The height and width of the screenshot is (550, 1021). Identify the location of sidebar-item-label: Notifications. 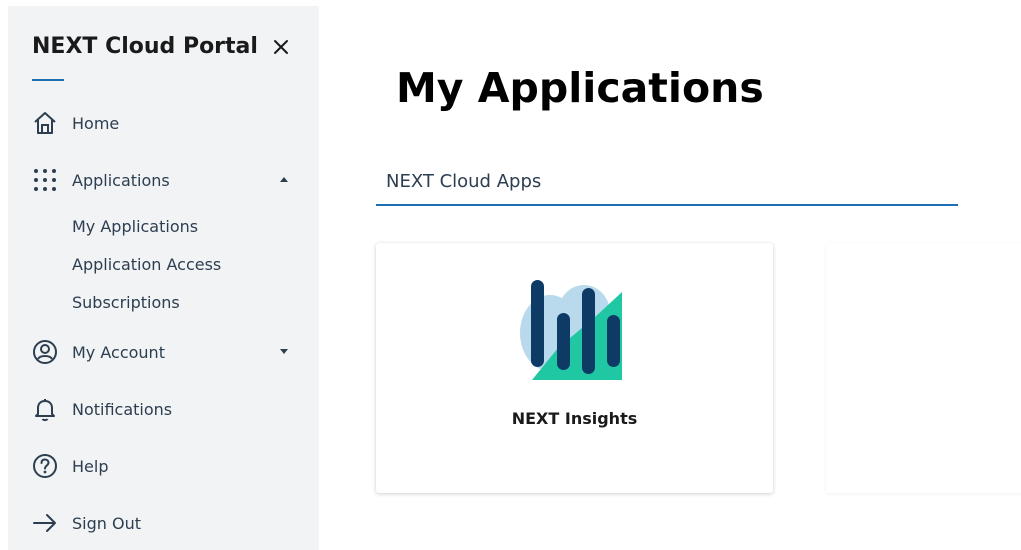
(122, 409).